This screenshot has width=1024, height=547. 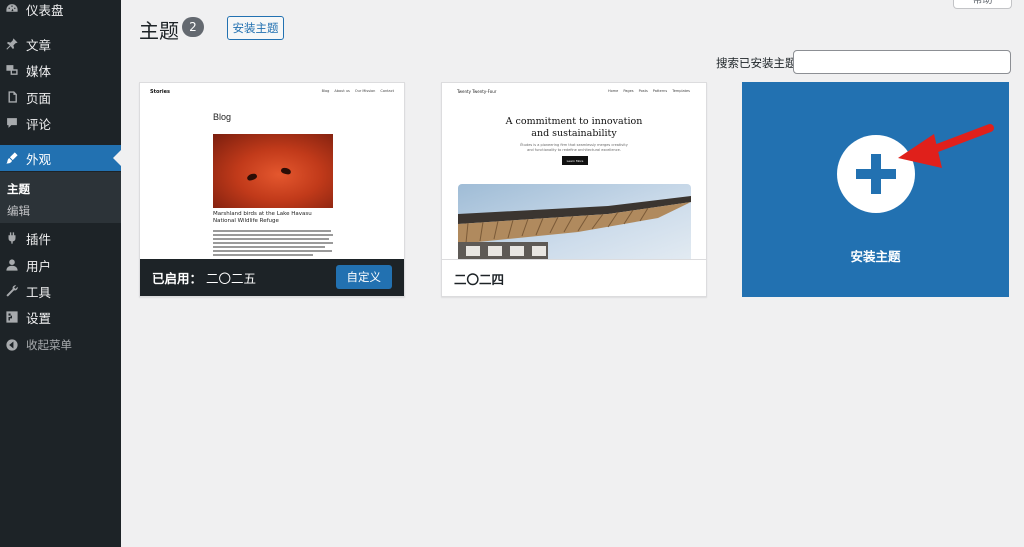 What do you see at coordinates (12, 9) in the screenshot?
I see `dashboard-icon` at bounding box center [12, 9].